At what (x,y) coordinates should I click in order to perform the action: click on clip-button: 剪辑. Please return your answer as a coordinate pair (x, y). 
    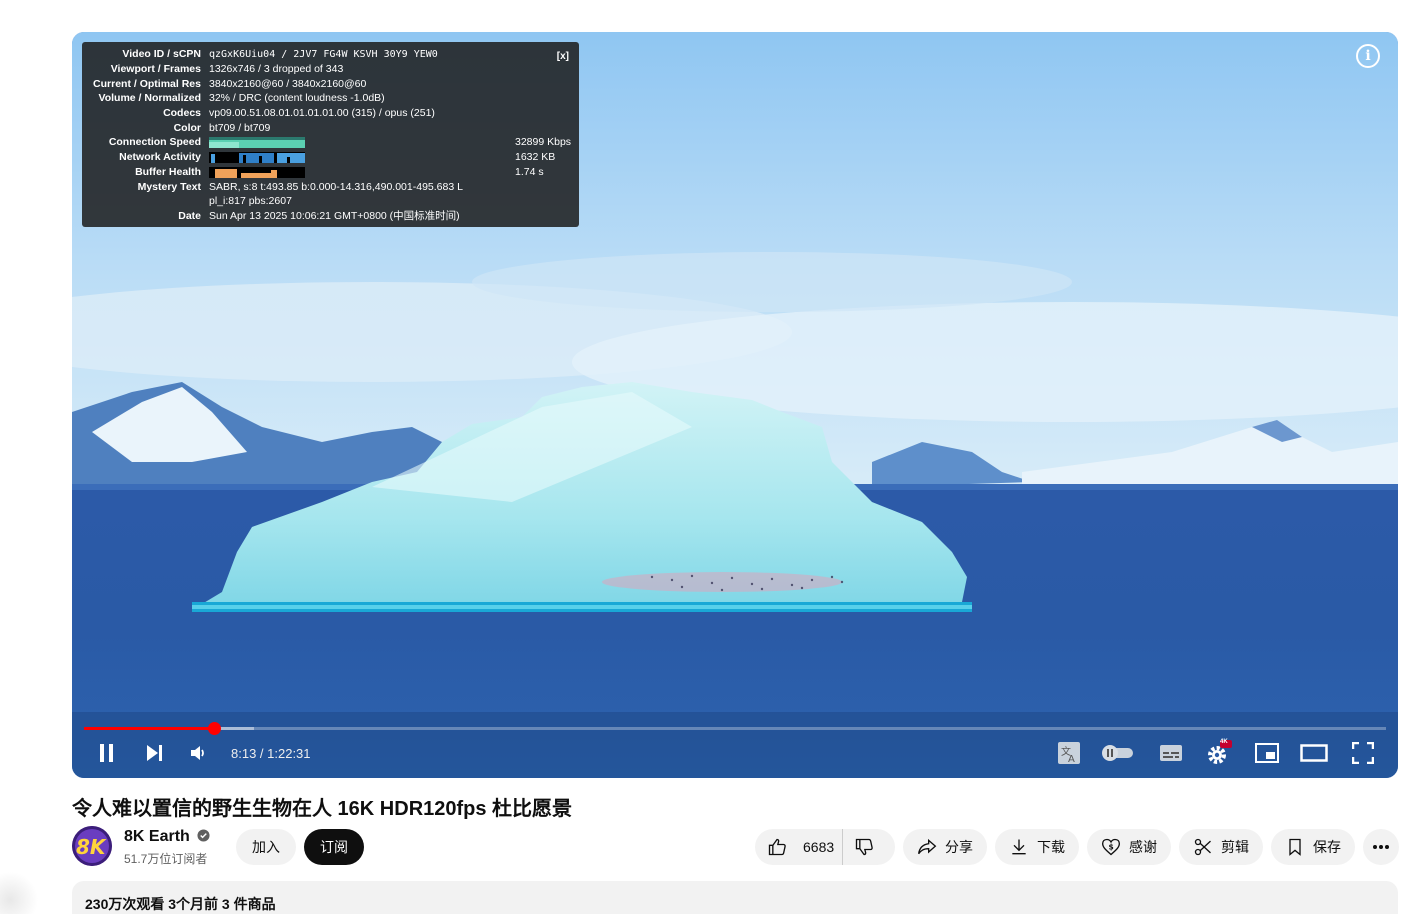
    Looking at the image, I should click on (1221, 847).